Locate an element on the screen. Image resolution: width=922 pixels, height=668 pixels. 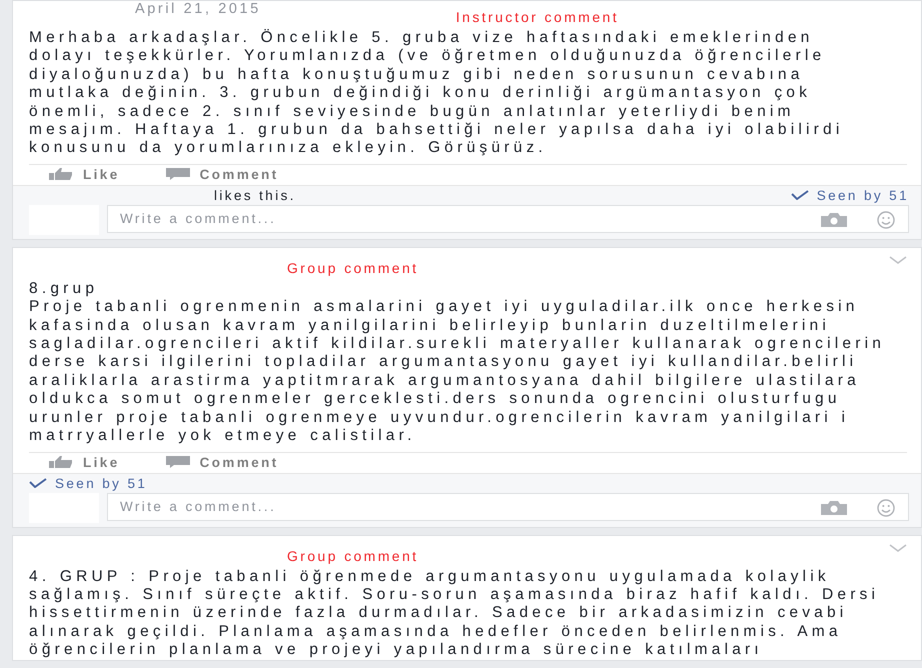
post-text: 4. GRUP : Proje tabanli öğrenmede argumantasyonu uygulamada kolaylik sağlamış. Sınıf süreçte aktif. Soru-sorun aşamasında biraz hafif kaldı. Dersi hissettirmenin üzerinde fazla durmadılar. Sadece bir arkadasimizin cevabi alınarak geçildi. Planlama aşamasında hedefler önceden belirlenmis. Ama öğrencilerin planlama ve projeyi yapılandırma sürecine katılmaları is located at coordinates (454, 614).